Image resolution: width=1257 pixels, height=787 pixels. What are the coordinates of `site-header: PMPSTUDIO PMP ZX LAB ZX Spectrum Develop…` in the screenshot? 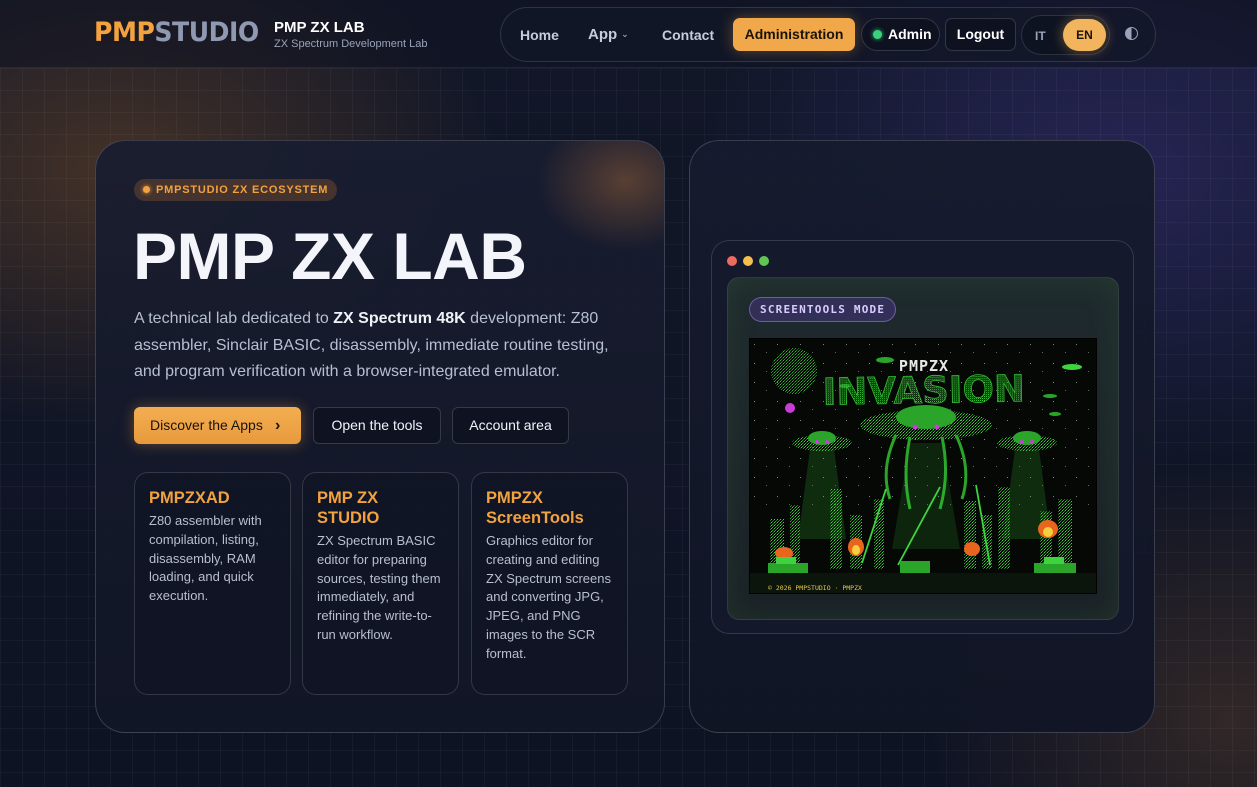 It's located at (628, 34).